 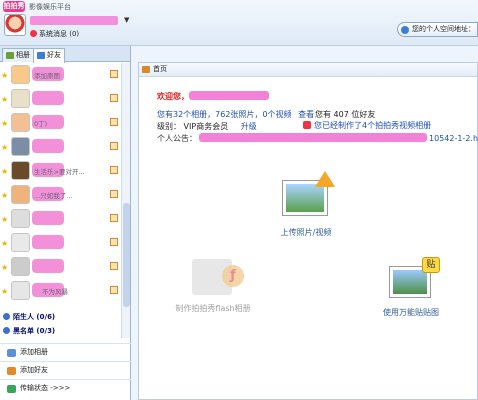 I want to click on welcome-line: 欢迎您，, so click(x=213, y=96).